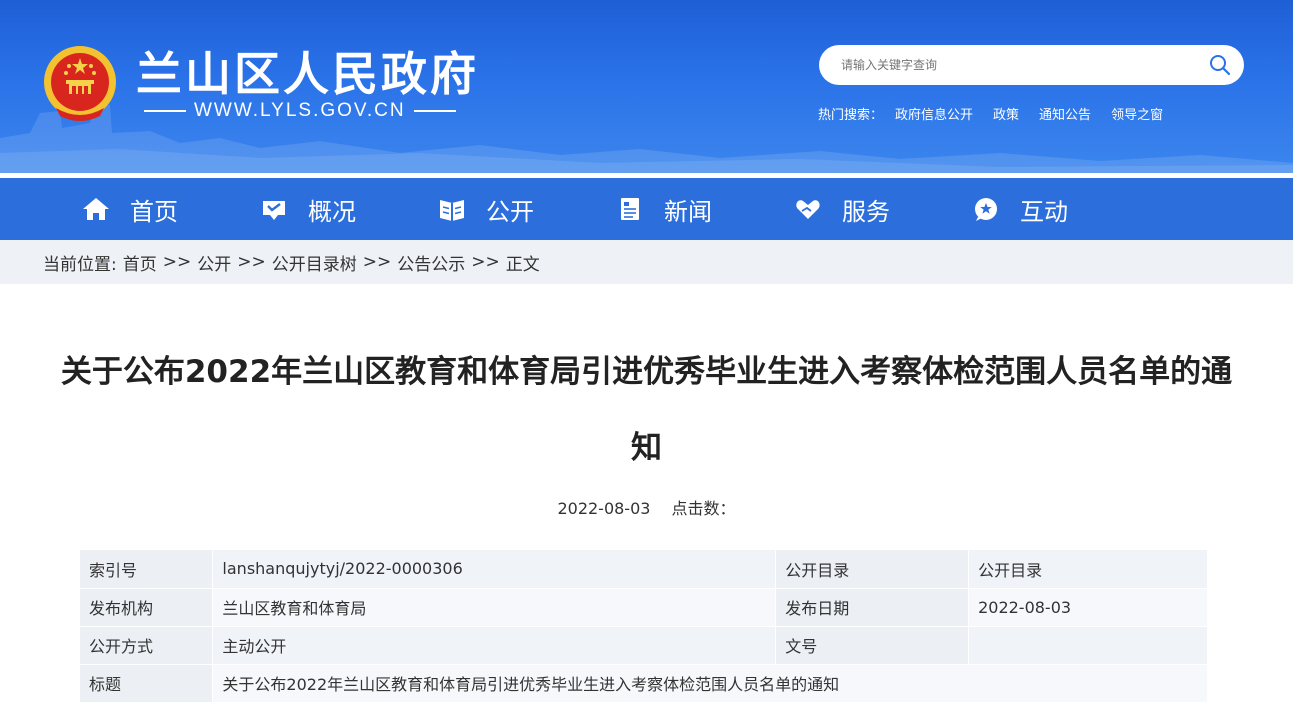 The height and width of the screenshot is (715, 1293). What do you see at coordinates (872, 645) in the screenshot?
I see `docno-label: 文号` at bounding box center [872, 645].